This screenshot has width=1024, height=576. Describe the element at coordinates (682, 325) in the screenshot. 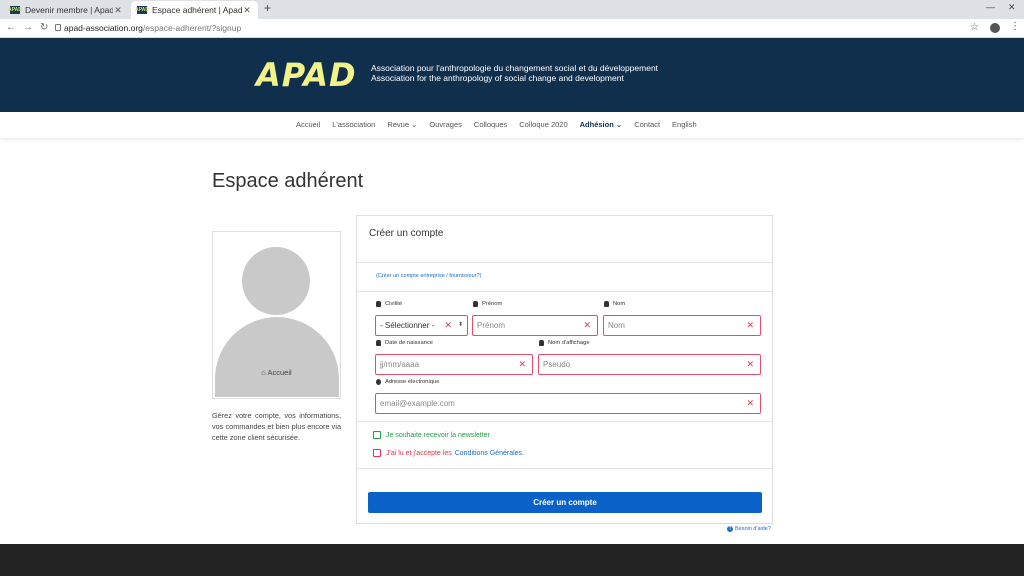

I see `lastname-input: Nom ✕` at that location.